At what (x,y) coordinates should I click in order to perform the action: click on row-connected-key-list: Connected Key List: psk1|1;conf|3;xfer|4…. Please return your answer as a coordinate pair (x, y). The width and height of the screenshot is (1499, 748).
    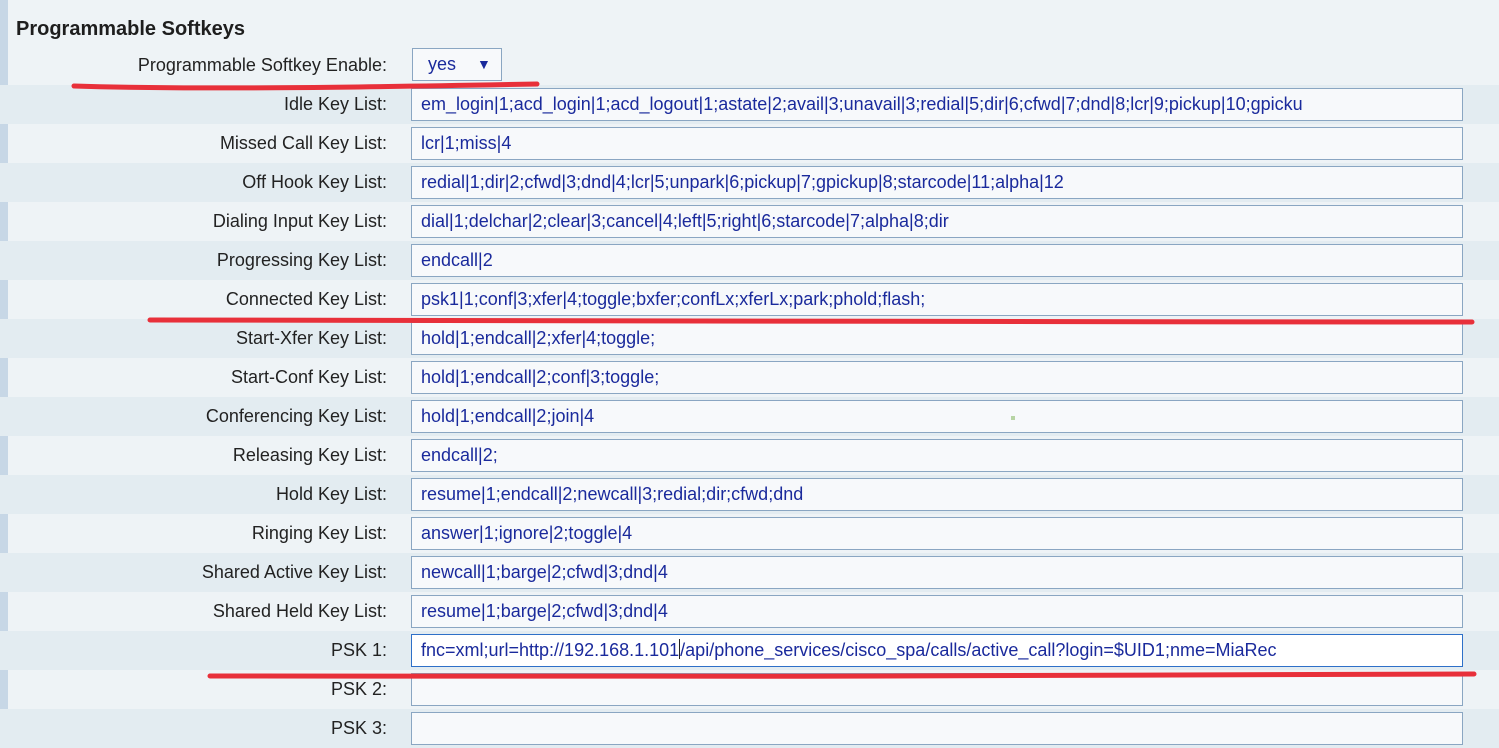
    Looking at the image, I should click on (749, 299).